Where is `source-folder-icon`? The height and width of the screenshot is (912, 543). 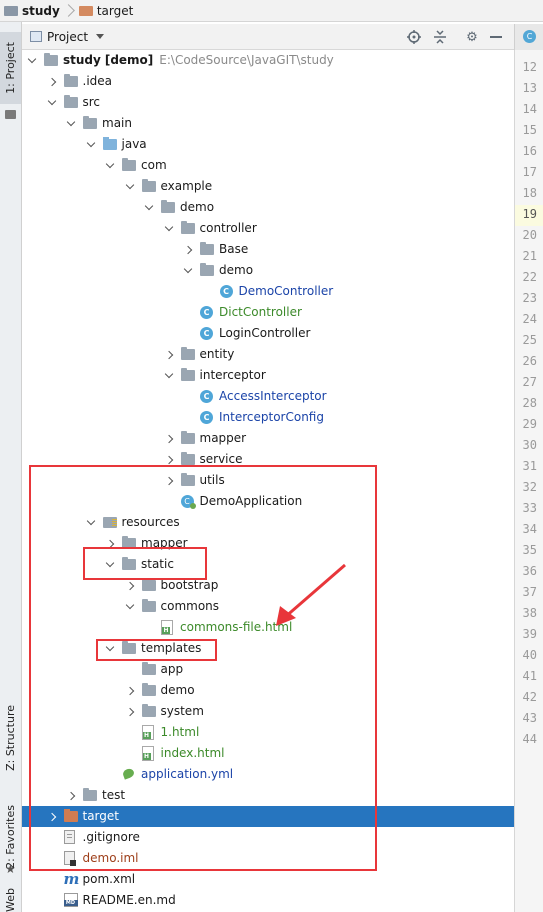
source-folder-icon is located at coordinates (109, 143).